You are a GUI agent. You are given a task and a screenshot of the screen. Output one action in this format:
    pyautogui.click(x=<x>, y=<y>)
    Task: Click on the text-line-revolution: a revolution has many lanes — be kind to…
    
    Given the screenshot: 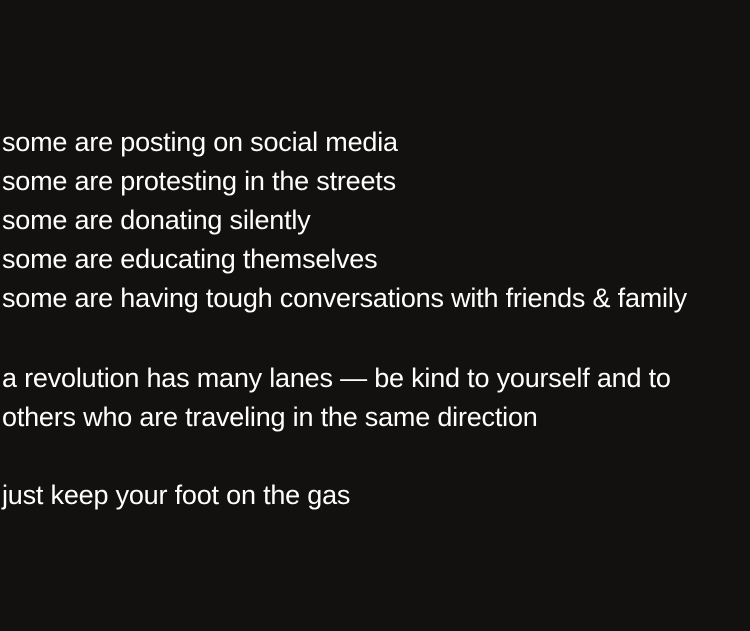 What is the action you would take?
    pyautogui.click(x=336, y=378)
    